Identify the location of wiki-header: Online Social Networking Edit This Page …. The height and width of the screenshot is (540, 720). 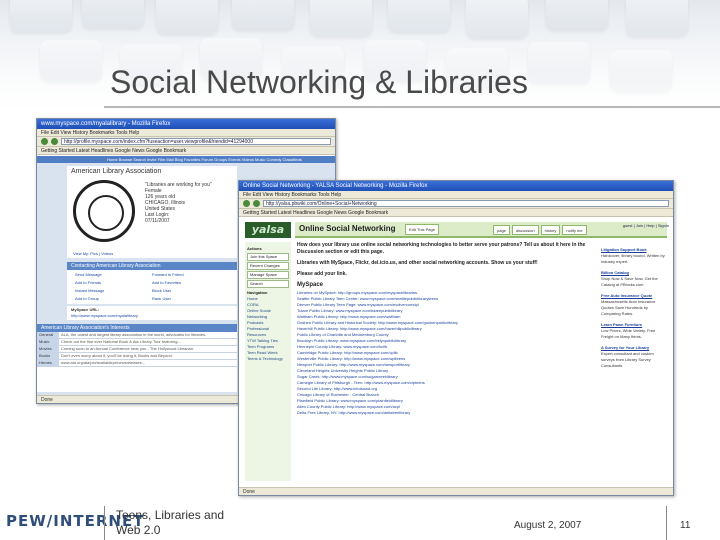
(481, 230).